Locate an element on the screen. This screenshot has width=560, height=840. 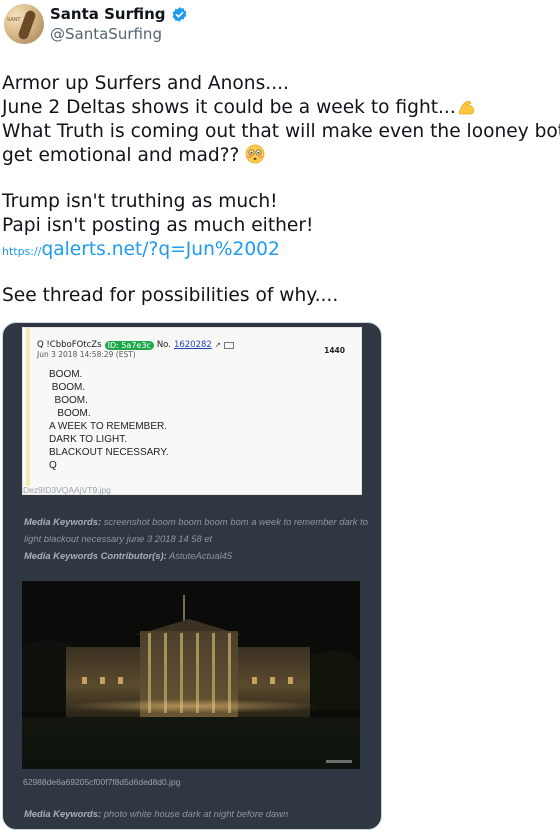
q-post-line: BLACKOUT NECESSARY. is located at coordinates (109, 452).